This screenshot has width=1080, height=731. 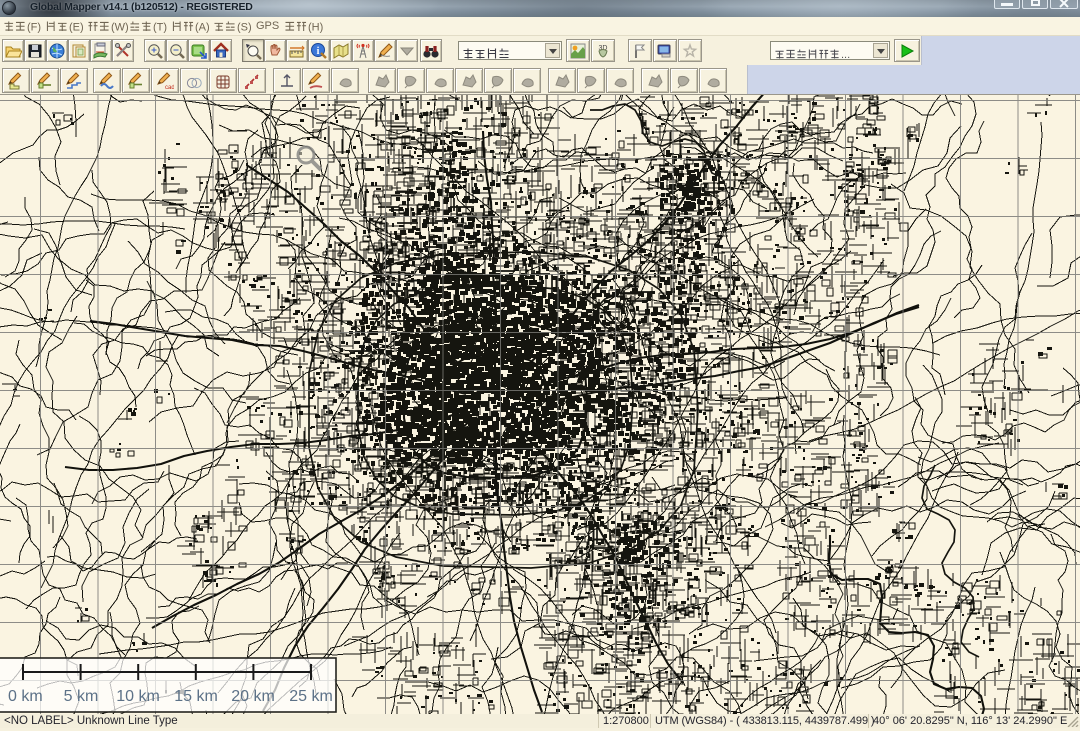 What do you see at coordinates (81, 696) in the screenshot?
I see `svg-text: 5 km` at bounding box center [81, 696].